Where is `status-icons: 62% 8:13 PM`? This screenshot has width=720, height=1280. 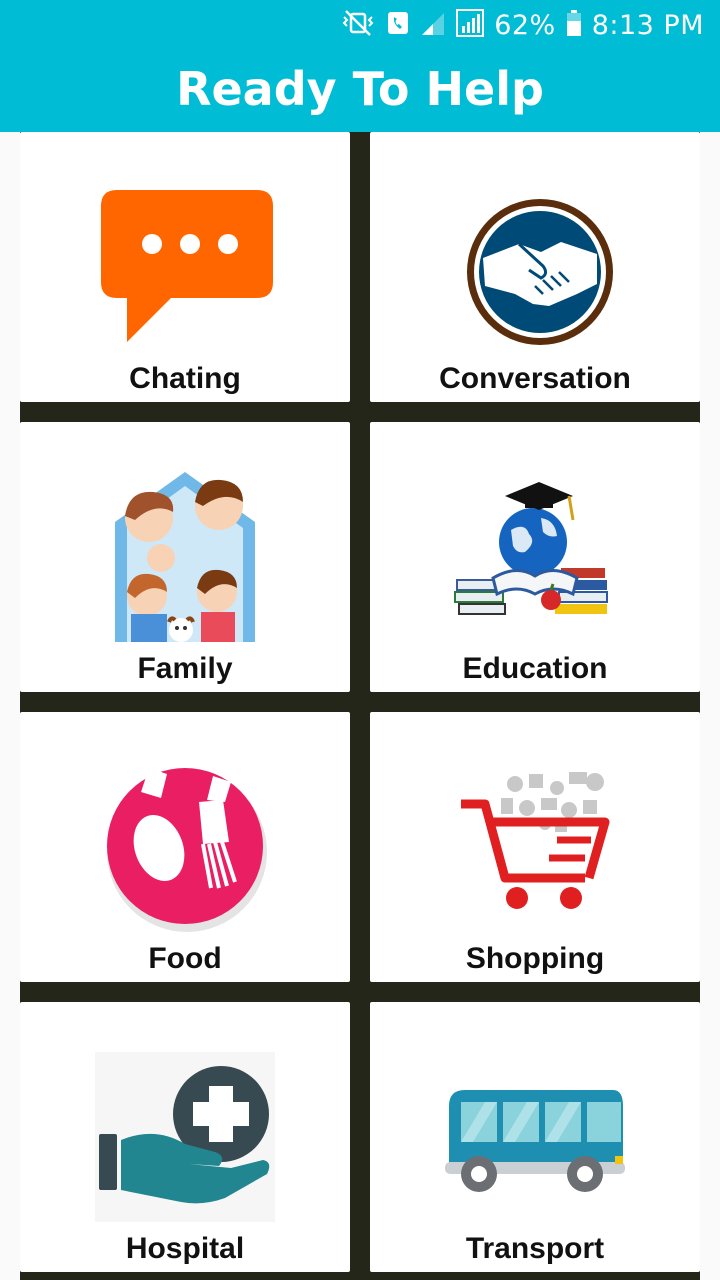
status-icons: 62% 8:13 PM is located at coordinates (522, 25).